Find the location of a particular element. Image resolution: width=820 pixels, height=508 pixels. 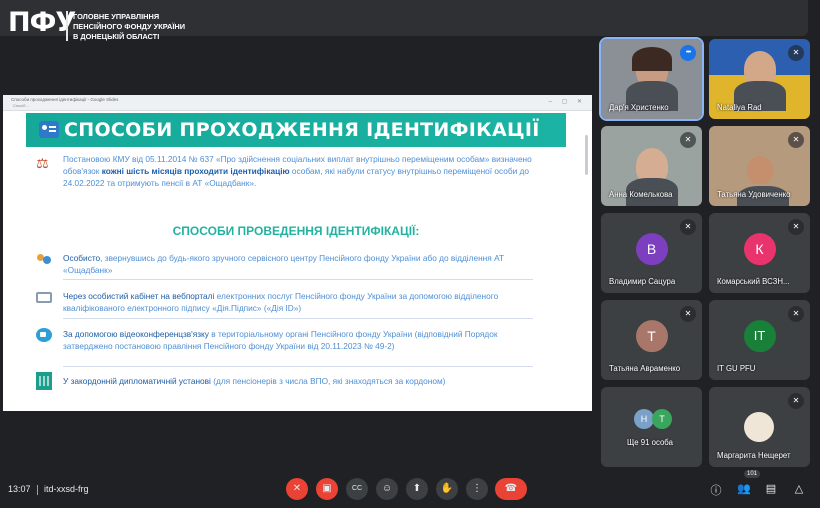

camera-off-icon: ▣ is located at coordinates (327, 489).